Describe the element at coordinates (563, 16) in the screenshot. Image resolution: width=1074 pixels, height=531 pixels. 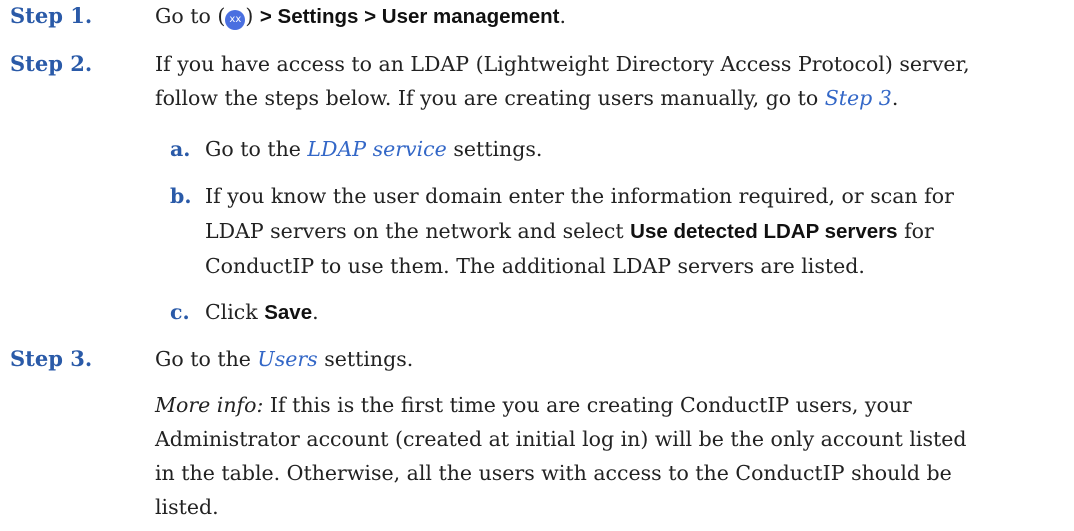
I see `step-1-text-end: .` at that location.